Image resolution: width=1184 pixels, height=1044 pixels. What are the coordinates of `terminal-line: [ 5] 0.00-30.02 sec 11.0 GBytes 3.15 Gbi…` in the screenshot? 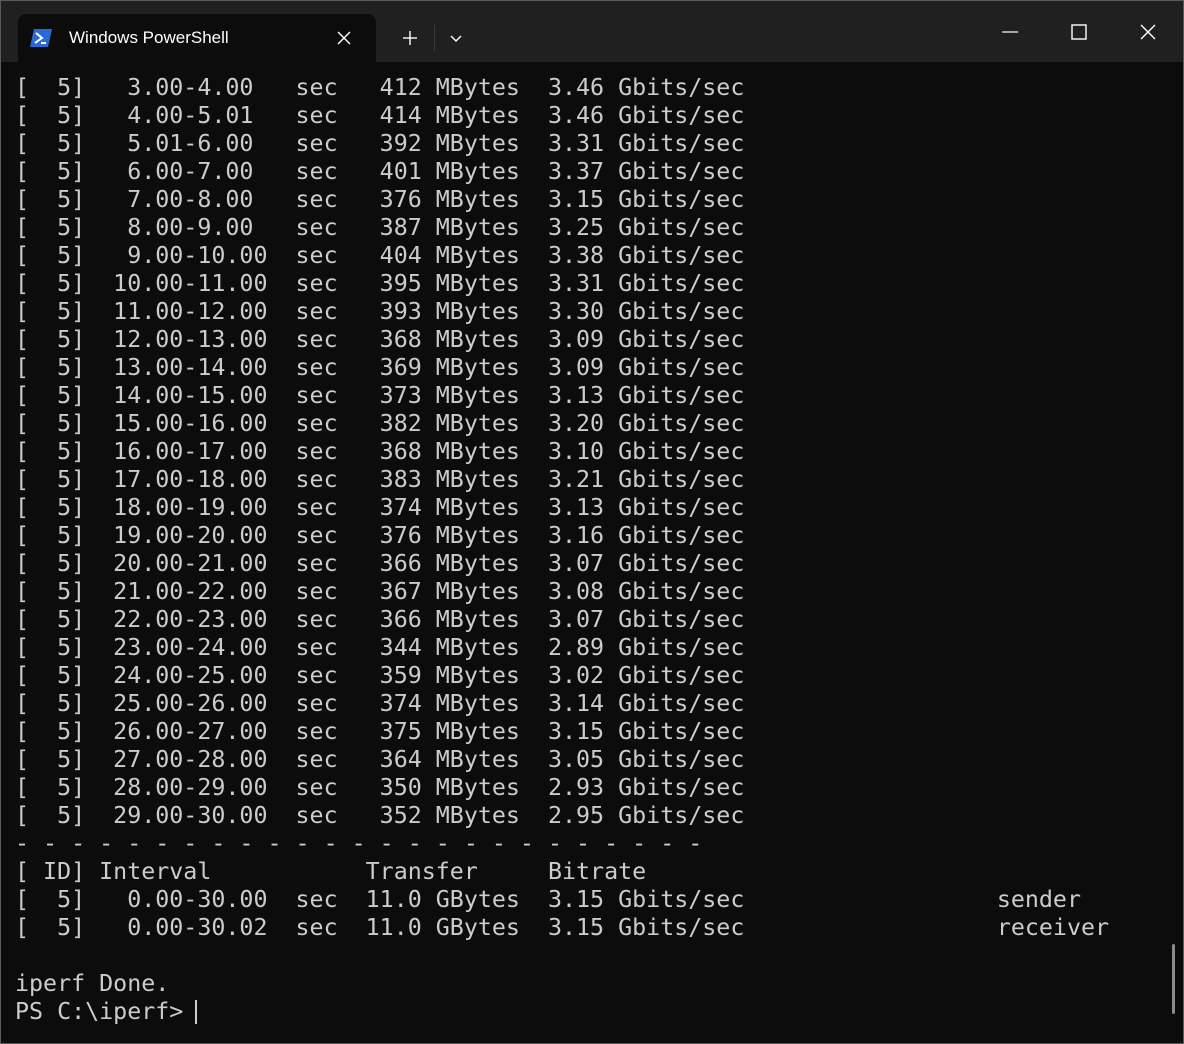 It's located at (562, 927).